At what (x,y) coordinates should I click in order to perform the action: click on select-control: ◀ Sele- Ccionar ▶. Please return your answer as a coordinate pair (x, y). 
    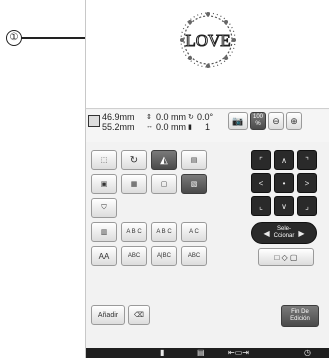
    Looking at the image, I should click on (284, 233).